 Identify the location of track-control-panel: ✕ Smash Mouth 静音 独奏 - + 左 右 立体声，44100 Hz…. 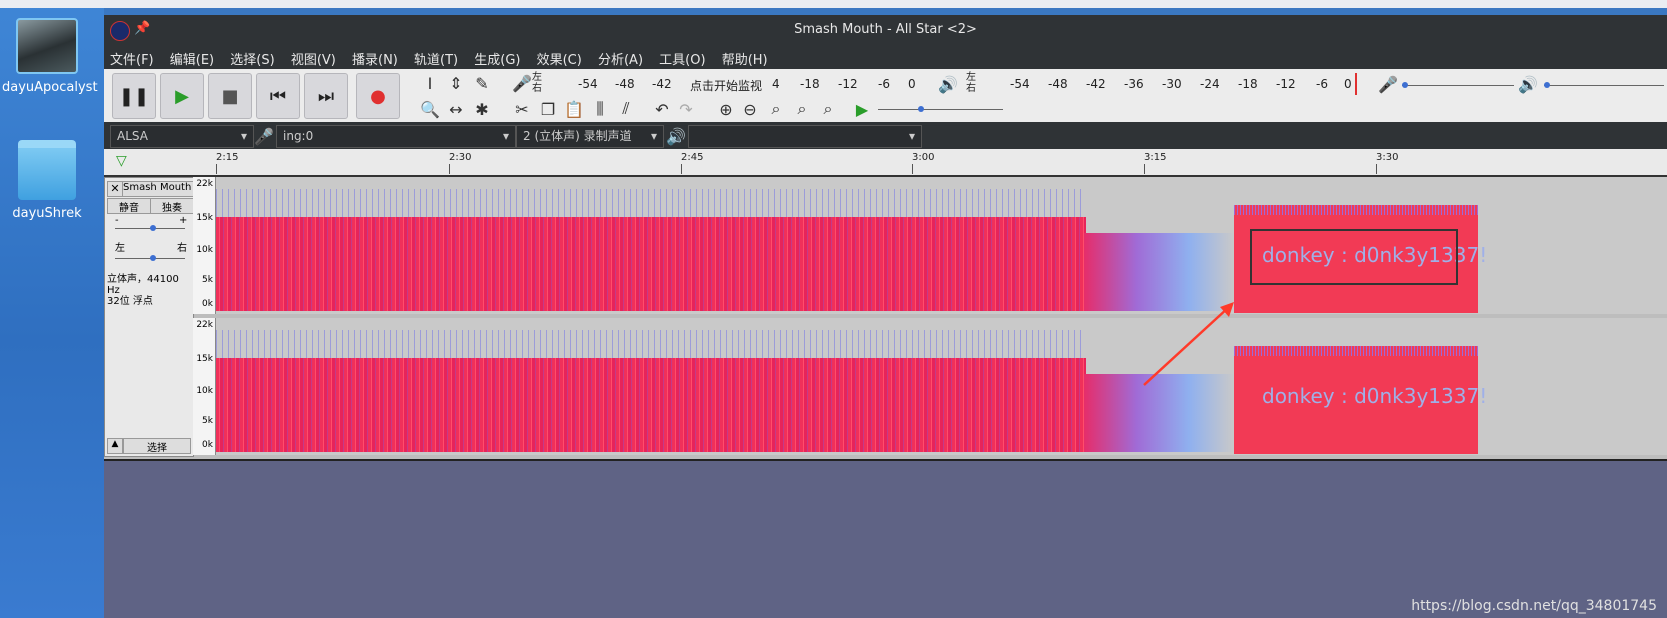
(149, 317).